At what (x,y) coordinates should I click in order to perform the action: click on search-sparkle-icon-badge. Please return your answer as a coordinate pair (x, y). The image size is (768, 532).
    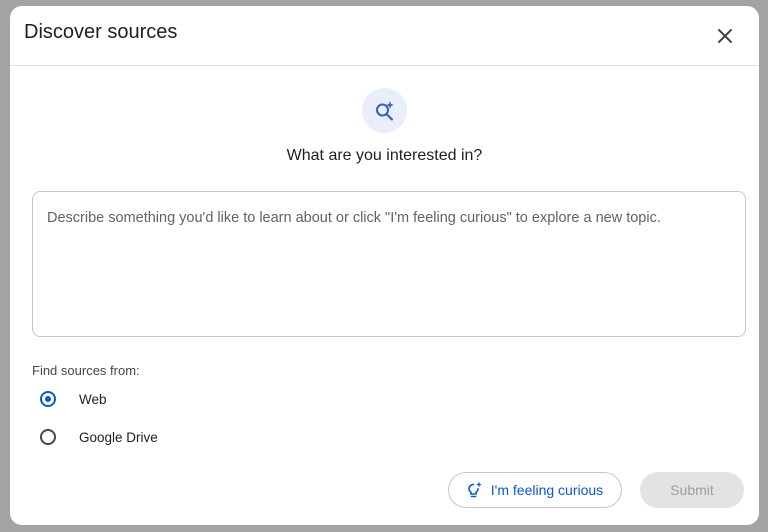
    Looking at the image, I should click on (384, 110).